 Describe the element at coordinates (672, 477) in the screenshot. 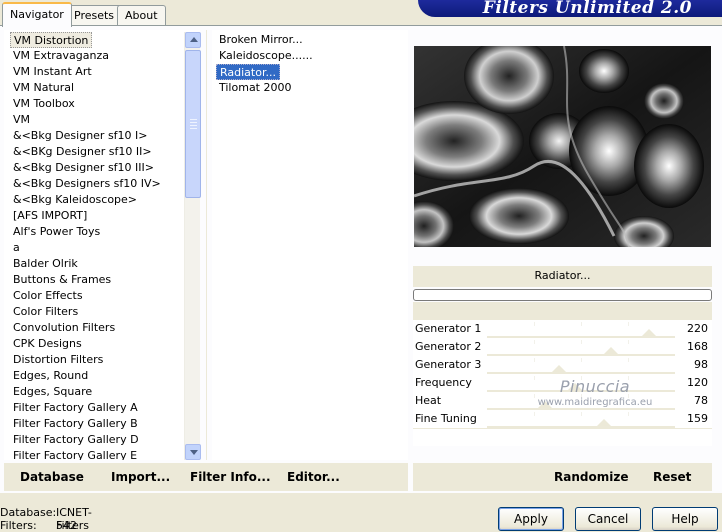

I see `reset-button: Reset` at that location.